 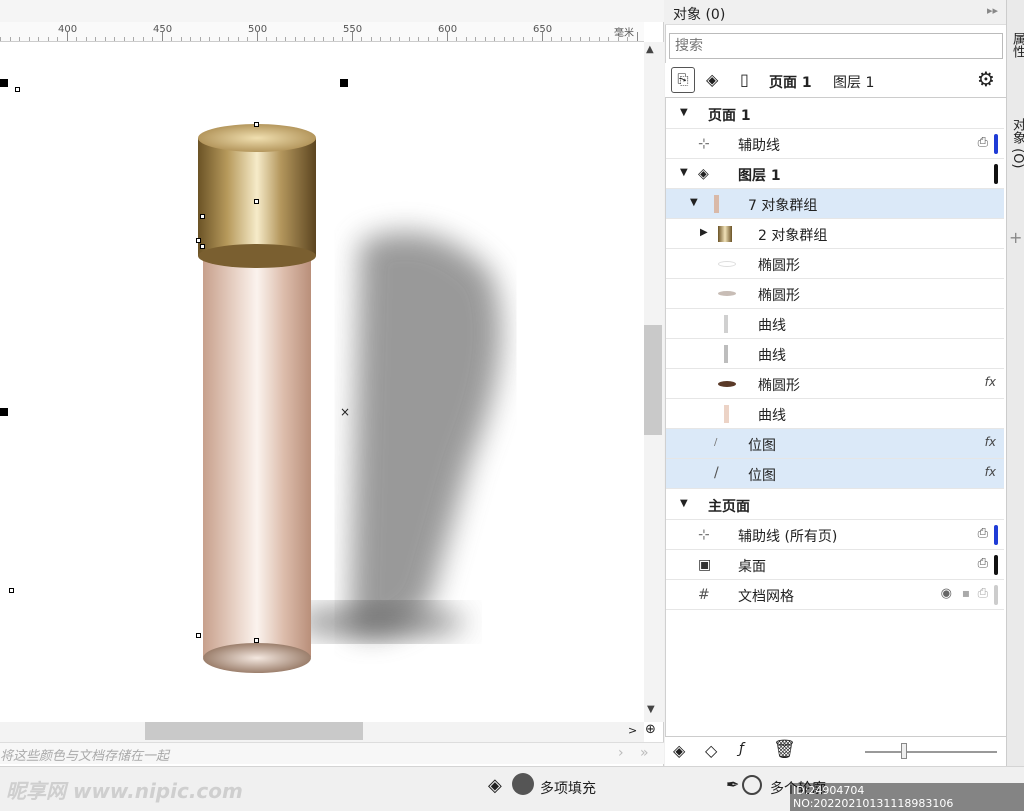 I want to click on zoom-slider-thumb, so click(x=904, y=751).